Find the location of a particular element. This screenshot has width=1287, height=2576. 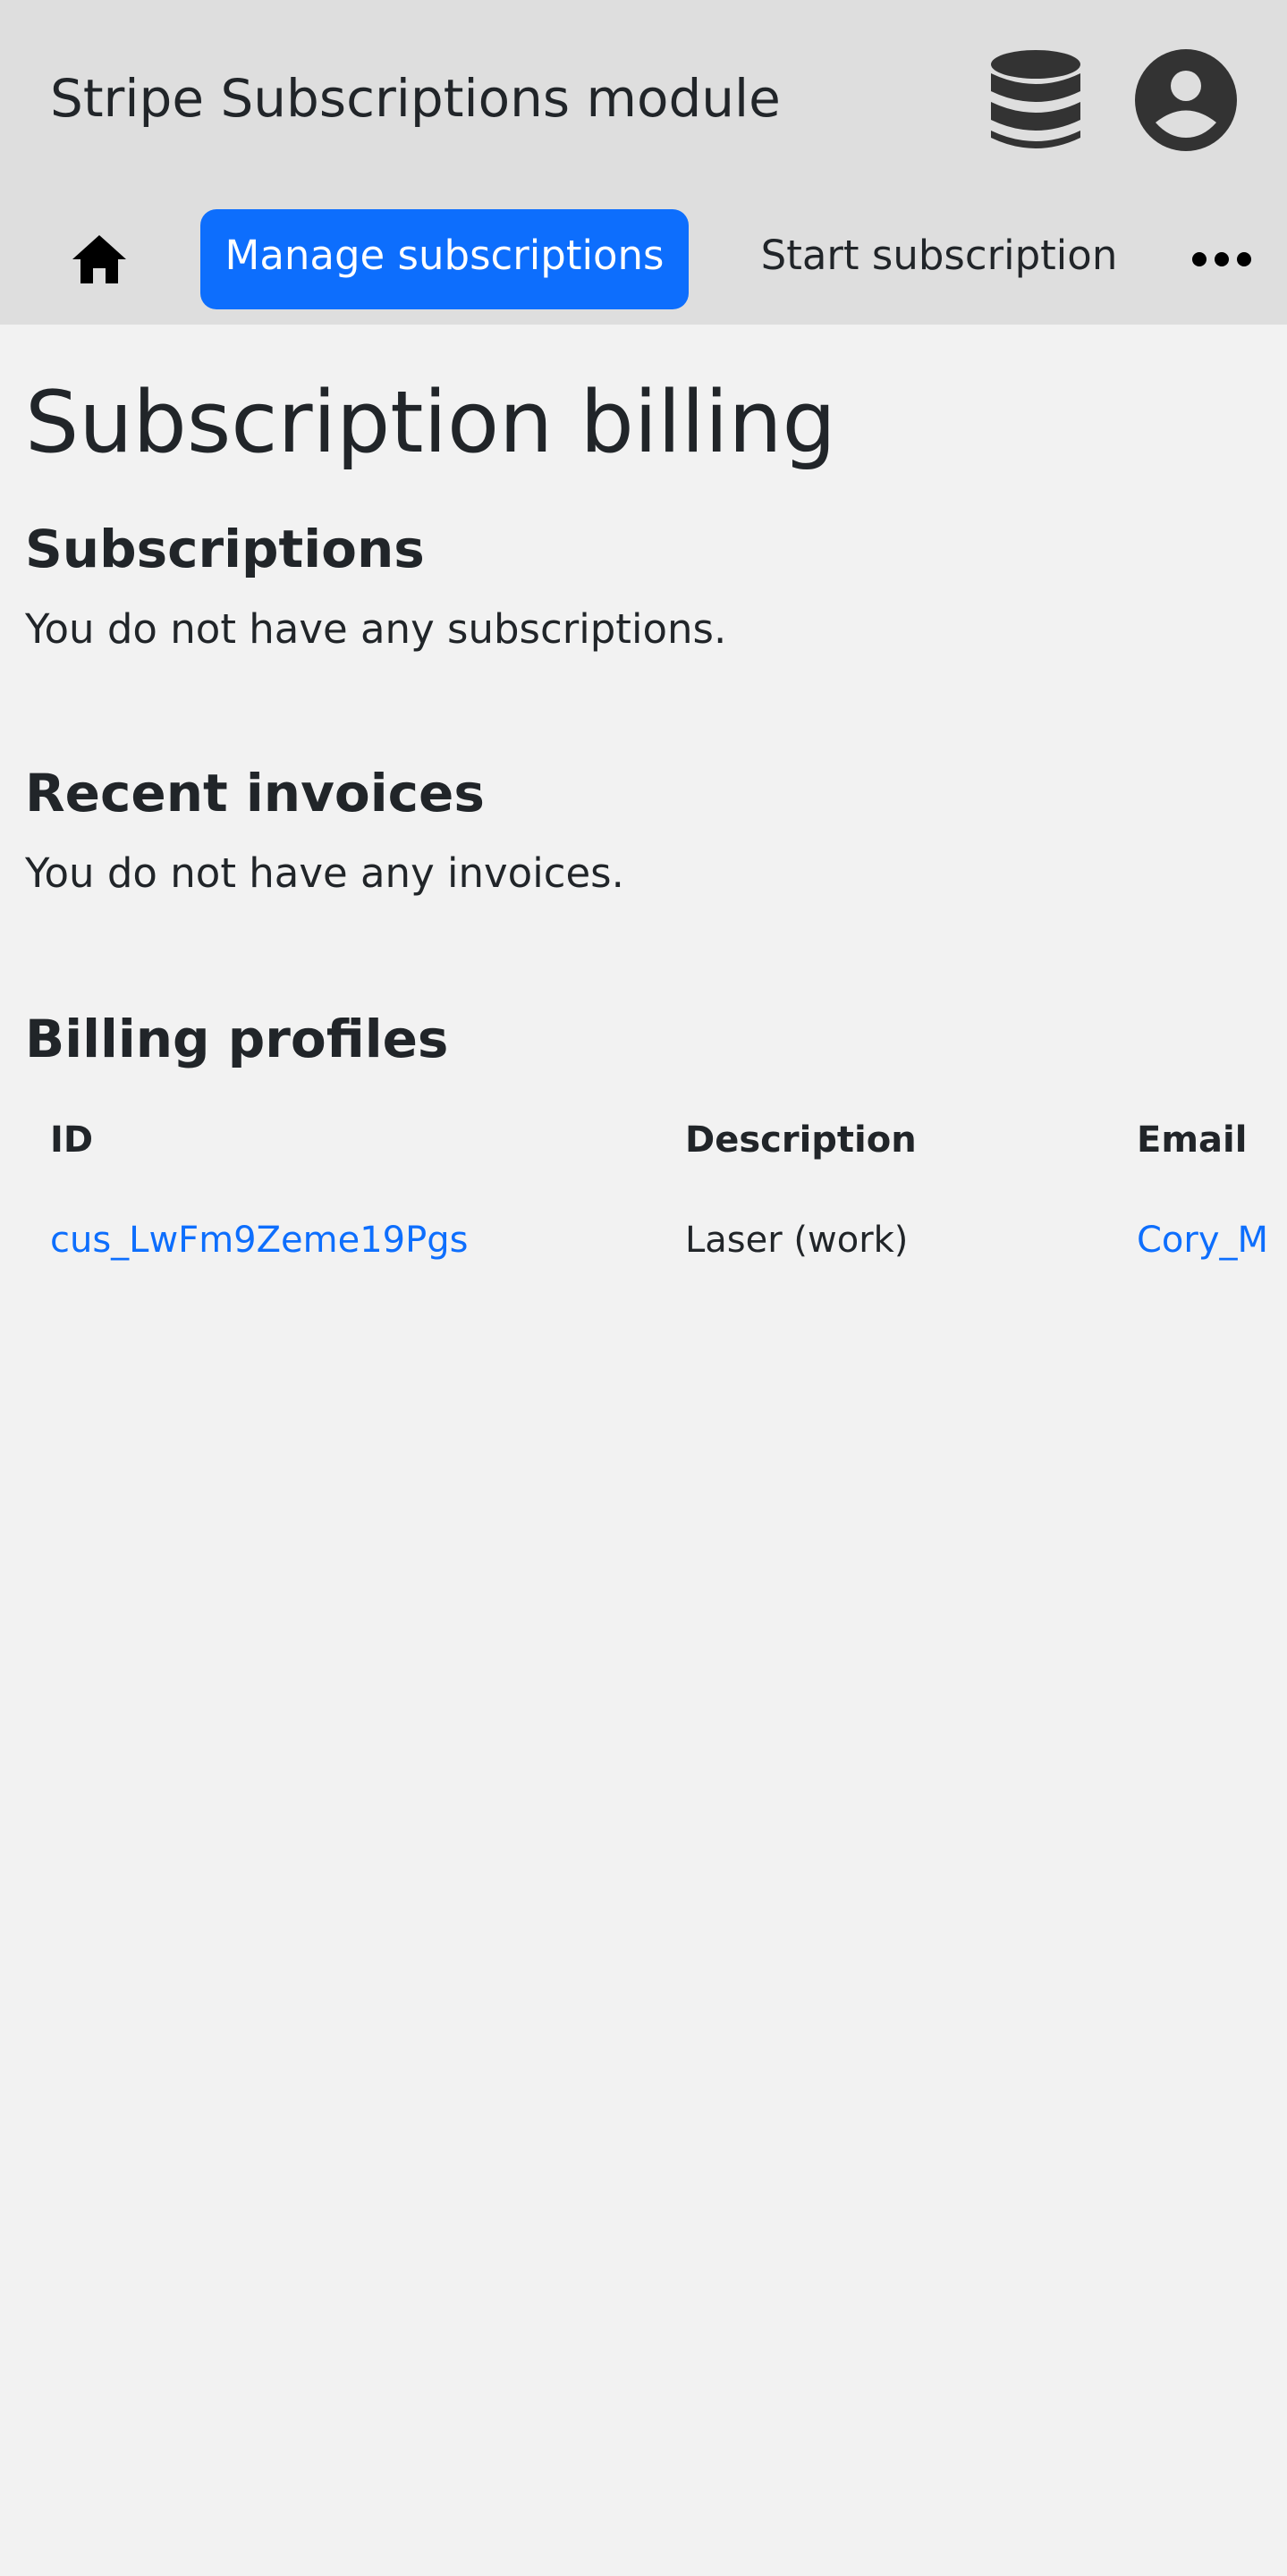

customer-id-link: cus_LwFm9Zeme19Pgs is located at coordinates (259, 1240).